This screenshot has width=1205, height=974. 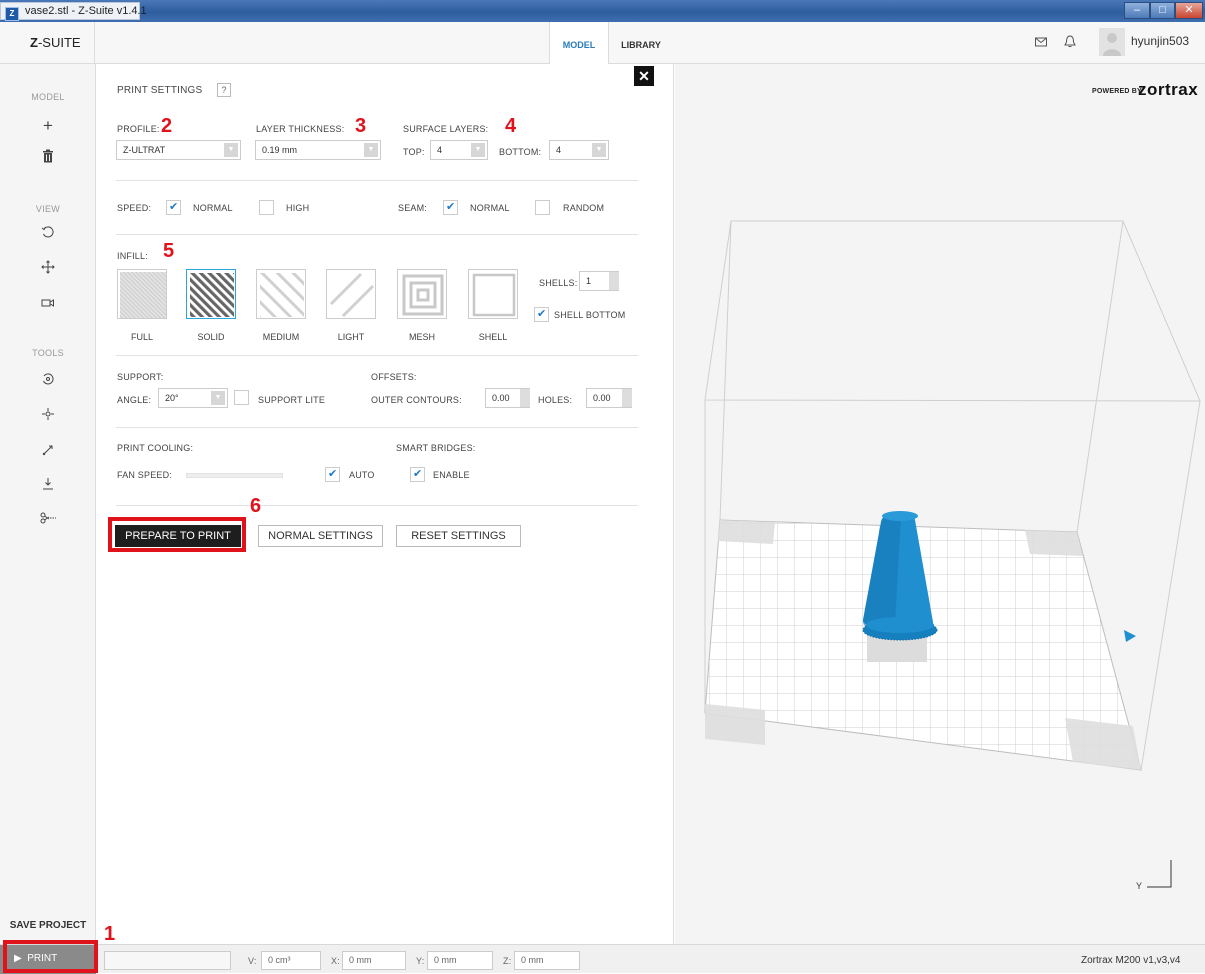 I want to click on annotation-6: 6, so click(x=256, y=506).